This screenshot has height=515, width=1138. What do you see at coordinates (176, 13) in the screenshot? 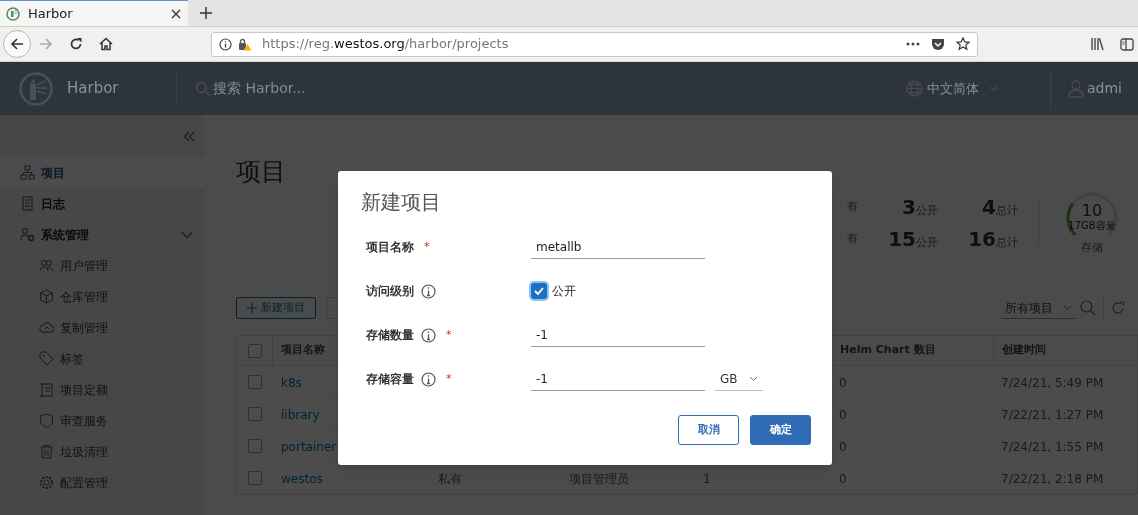
I see `close-icon` at bounding box center [176, 13].